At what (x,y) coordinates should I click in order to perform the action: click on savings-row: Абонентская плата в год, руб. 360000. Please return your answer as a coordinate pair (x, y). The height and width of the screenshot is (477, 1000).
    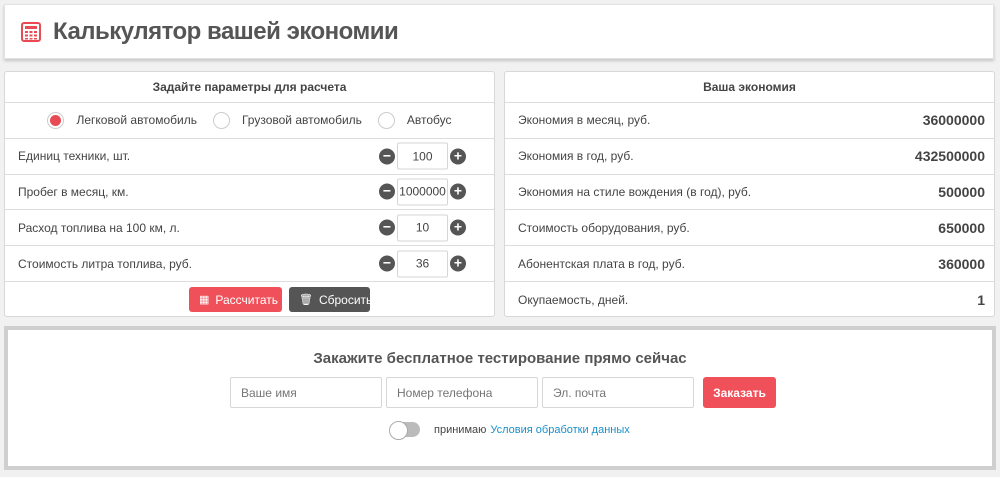
    Looking at the image, I should click on (749, 264).